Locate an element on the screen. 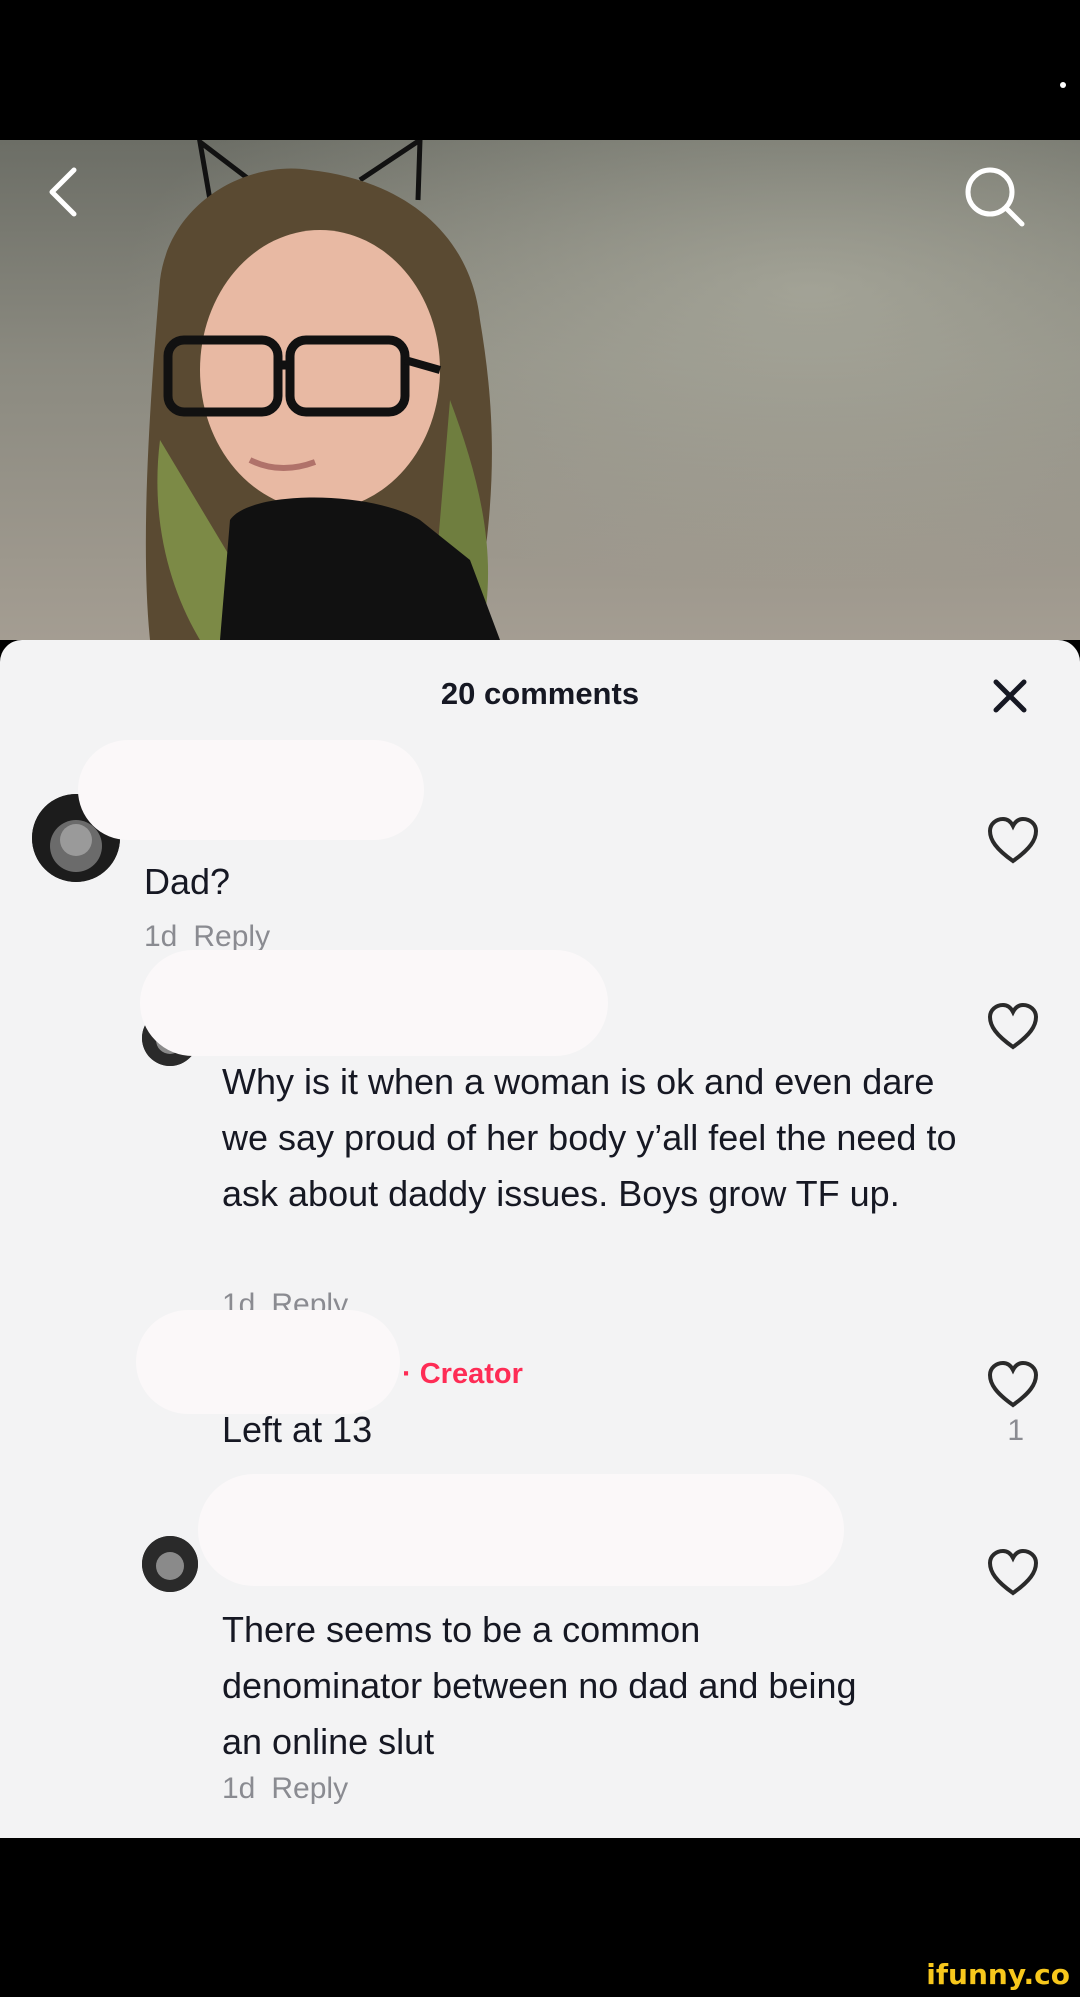  status-dot is located at coordinates (1063, 85).